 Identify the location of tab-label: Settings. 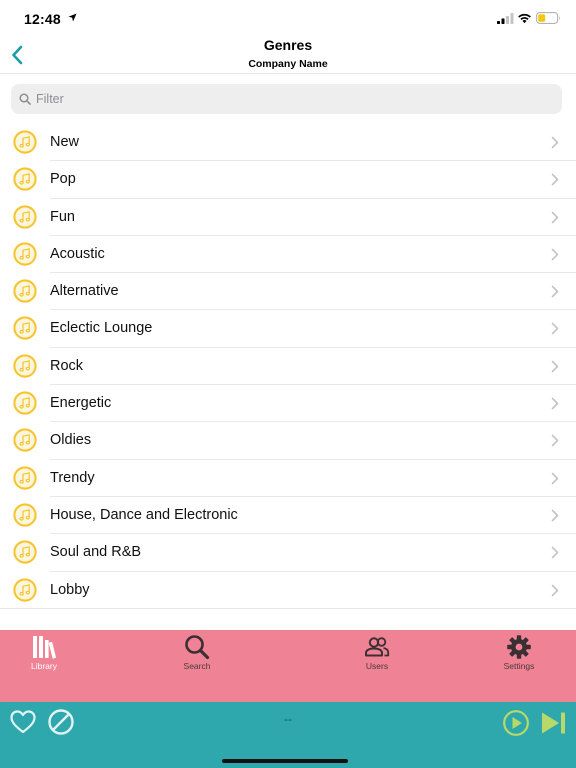
(519, 666).